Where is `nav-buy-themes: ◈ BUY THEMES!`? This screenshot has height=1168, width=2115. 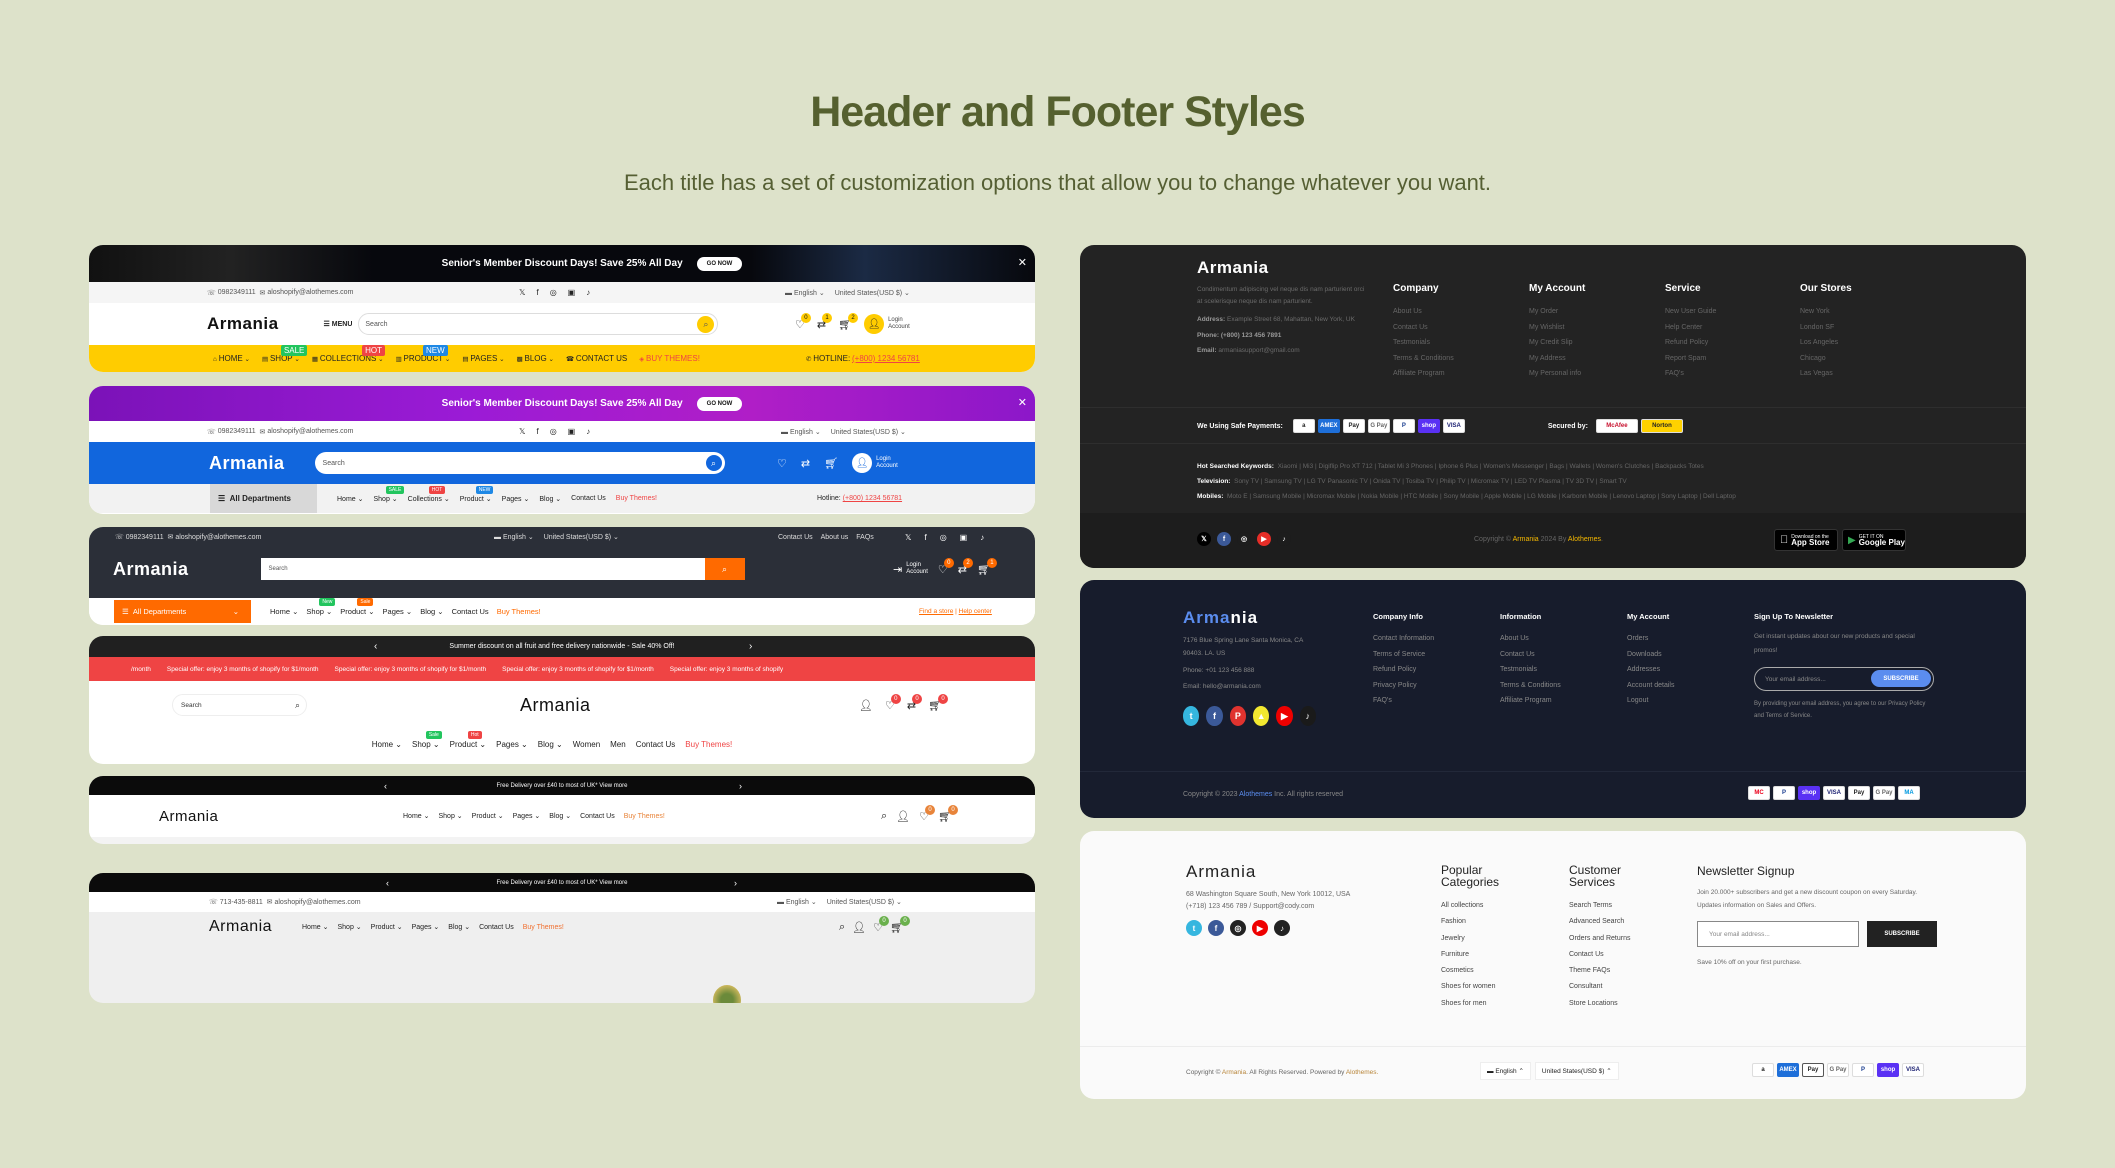 nav-buy-themes: ◈ BUY THEMES! is located at coordinates (669, 358).